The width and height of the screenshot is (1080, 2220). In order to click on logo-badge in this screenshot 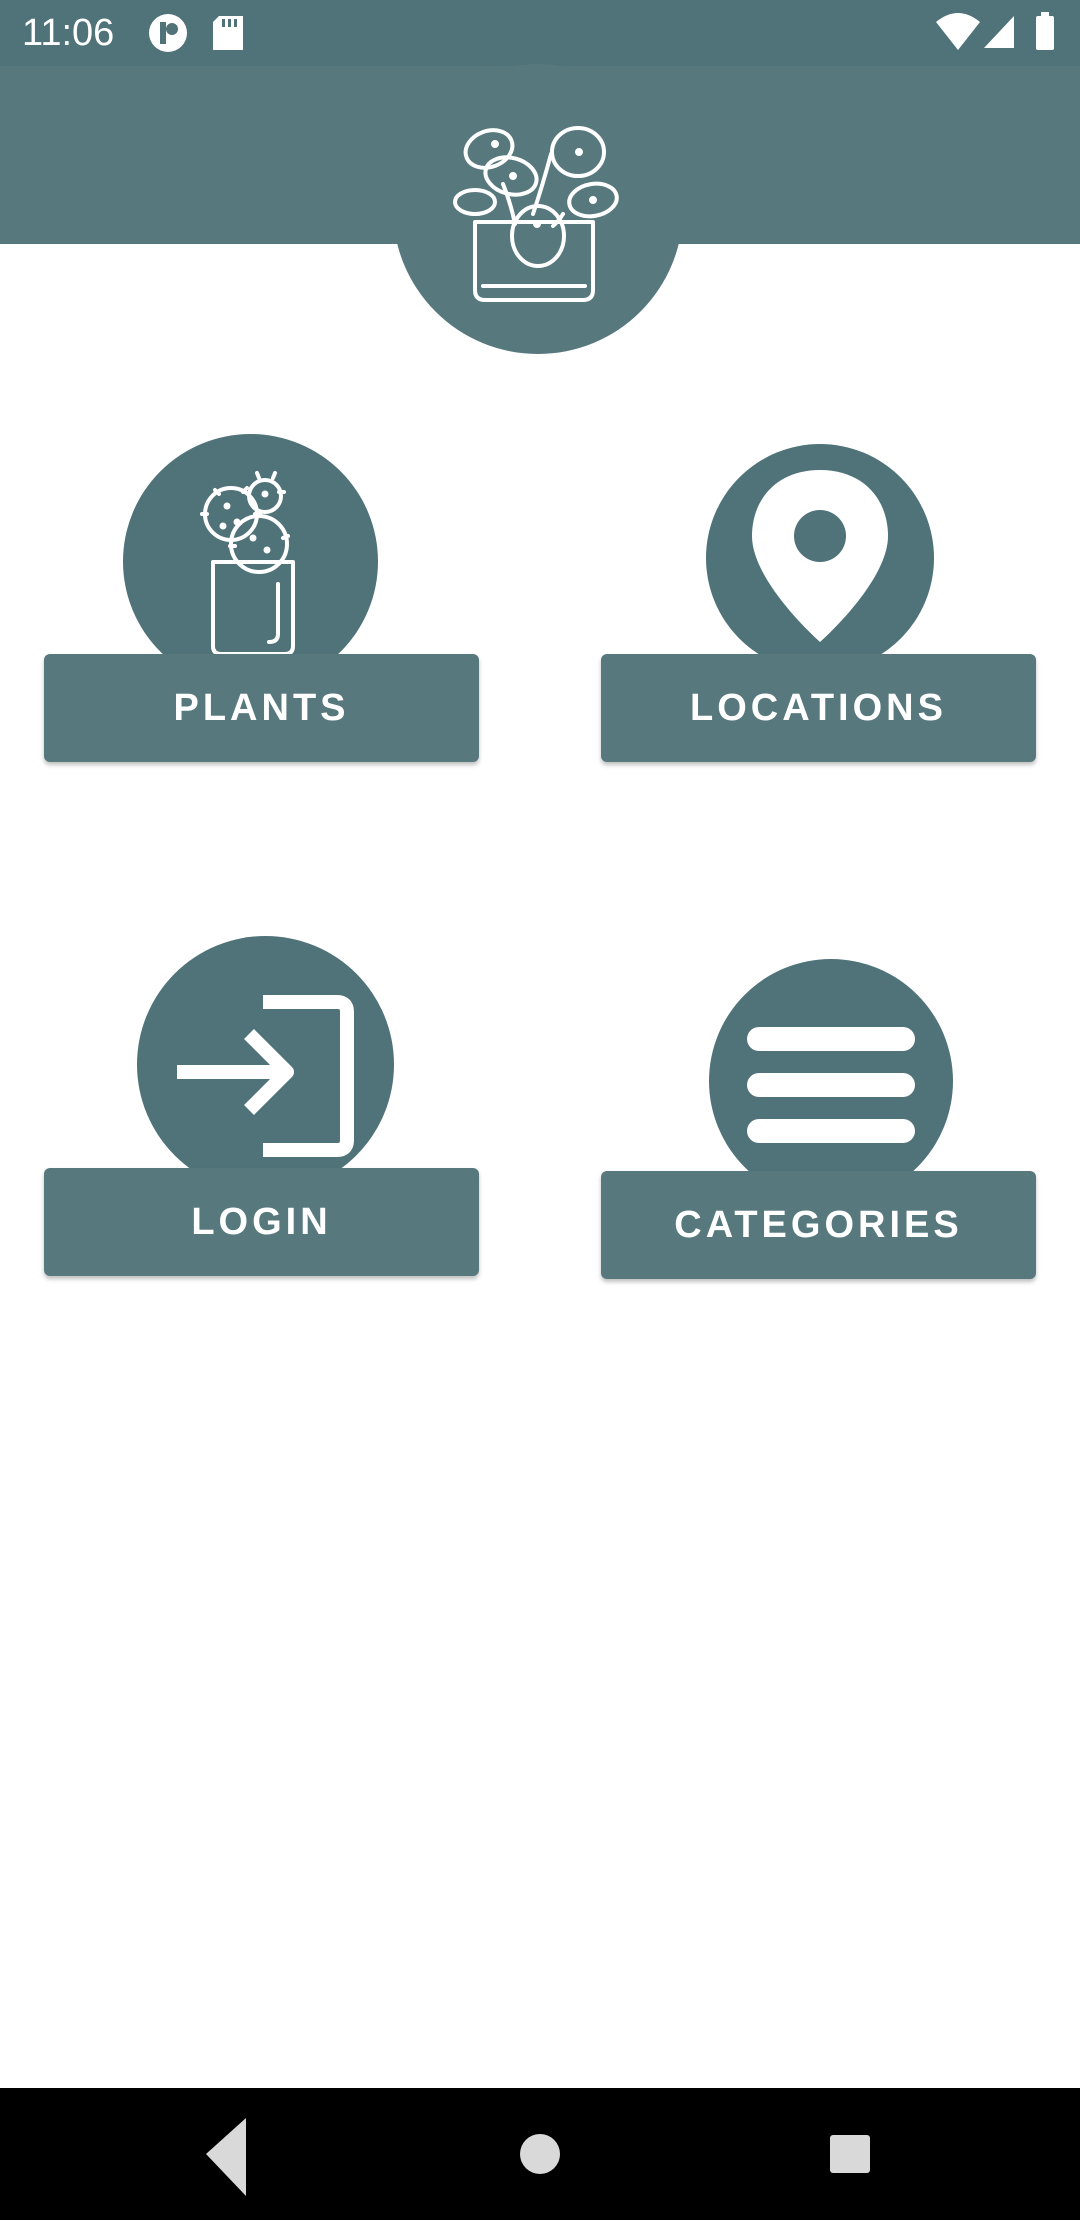, I will do `click(538, 209)`.